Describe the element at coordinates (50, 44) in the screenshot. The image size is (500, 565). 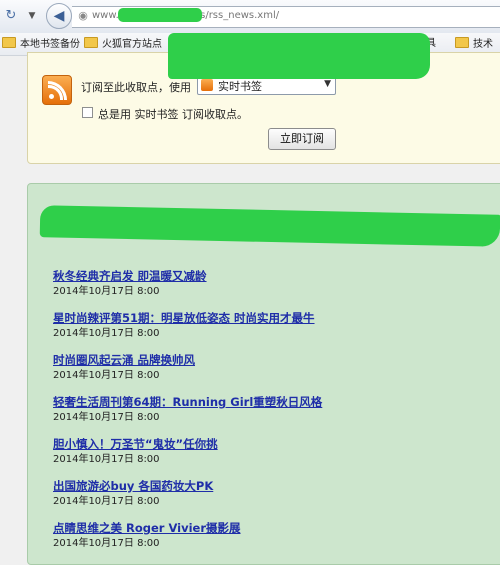
I see `bookmark-label: 本地书签备份` at that location.